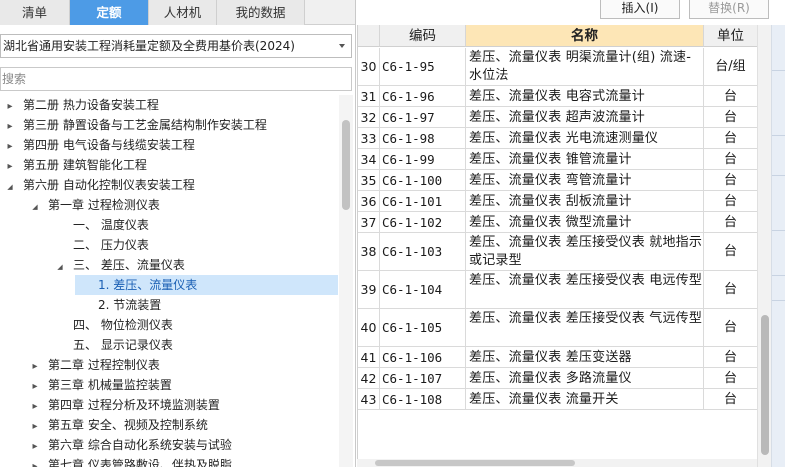 The height and width of the screenshot is (467, 785). Describe the element at coordinates (585, 201) in the screenshot. I see `row-name: 差压、流量仪表 刮板流量计` at that location.